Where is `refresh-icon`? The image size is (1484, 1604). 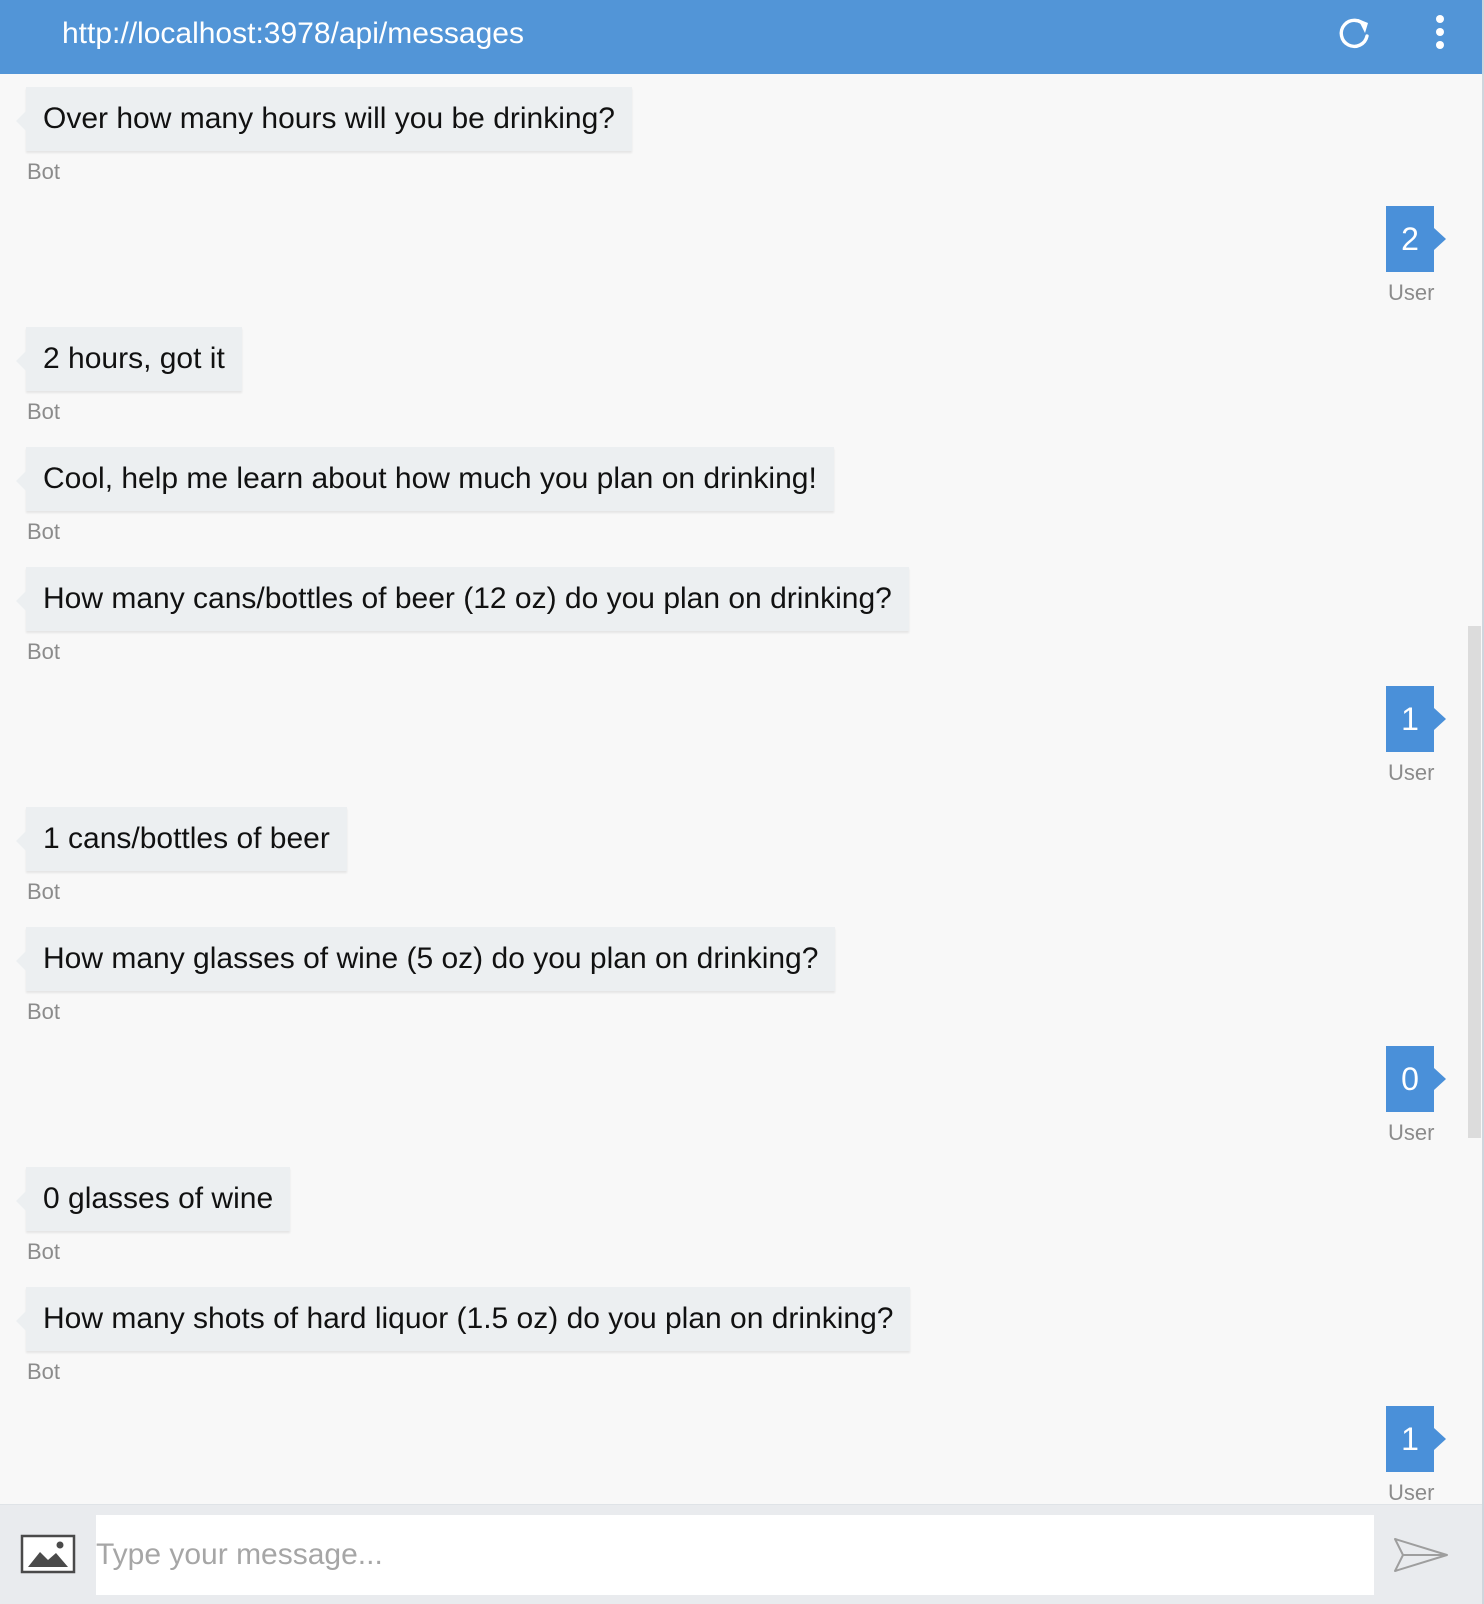
refresh-icon is located at coordinates (1354, 34).